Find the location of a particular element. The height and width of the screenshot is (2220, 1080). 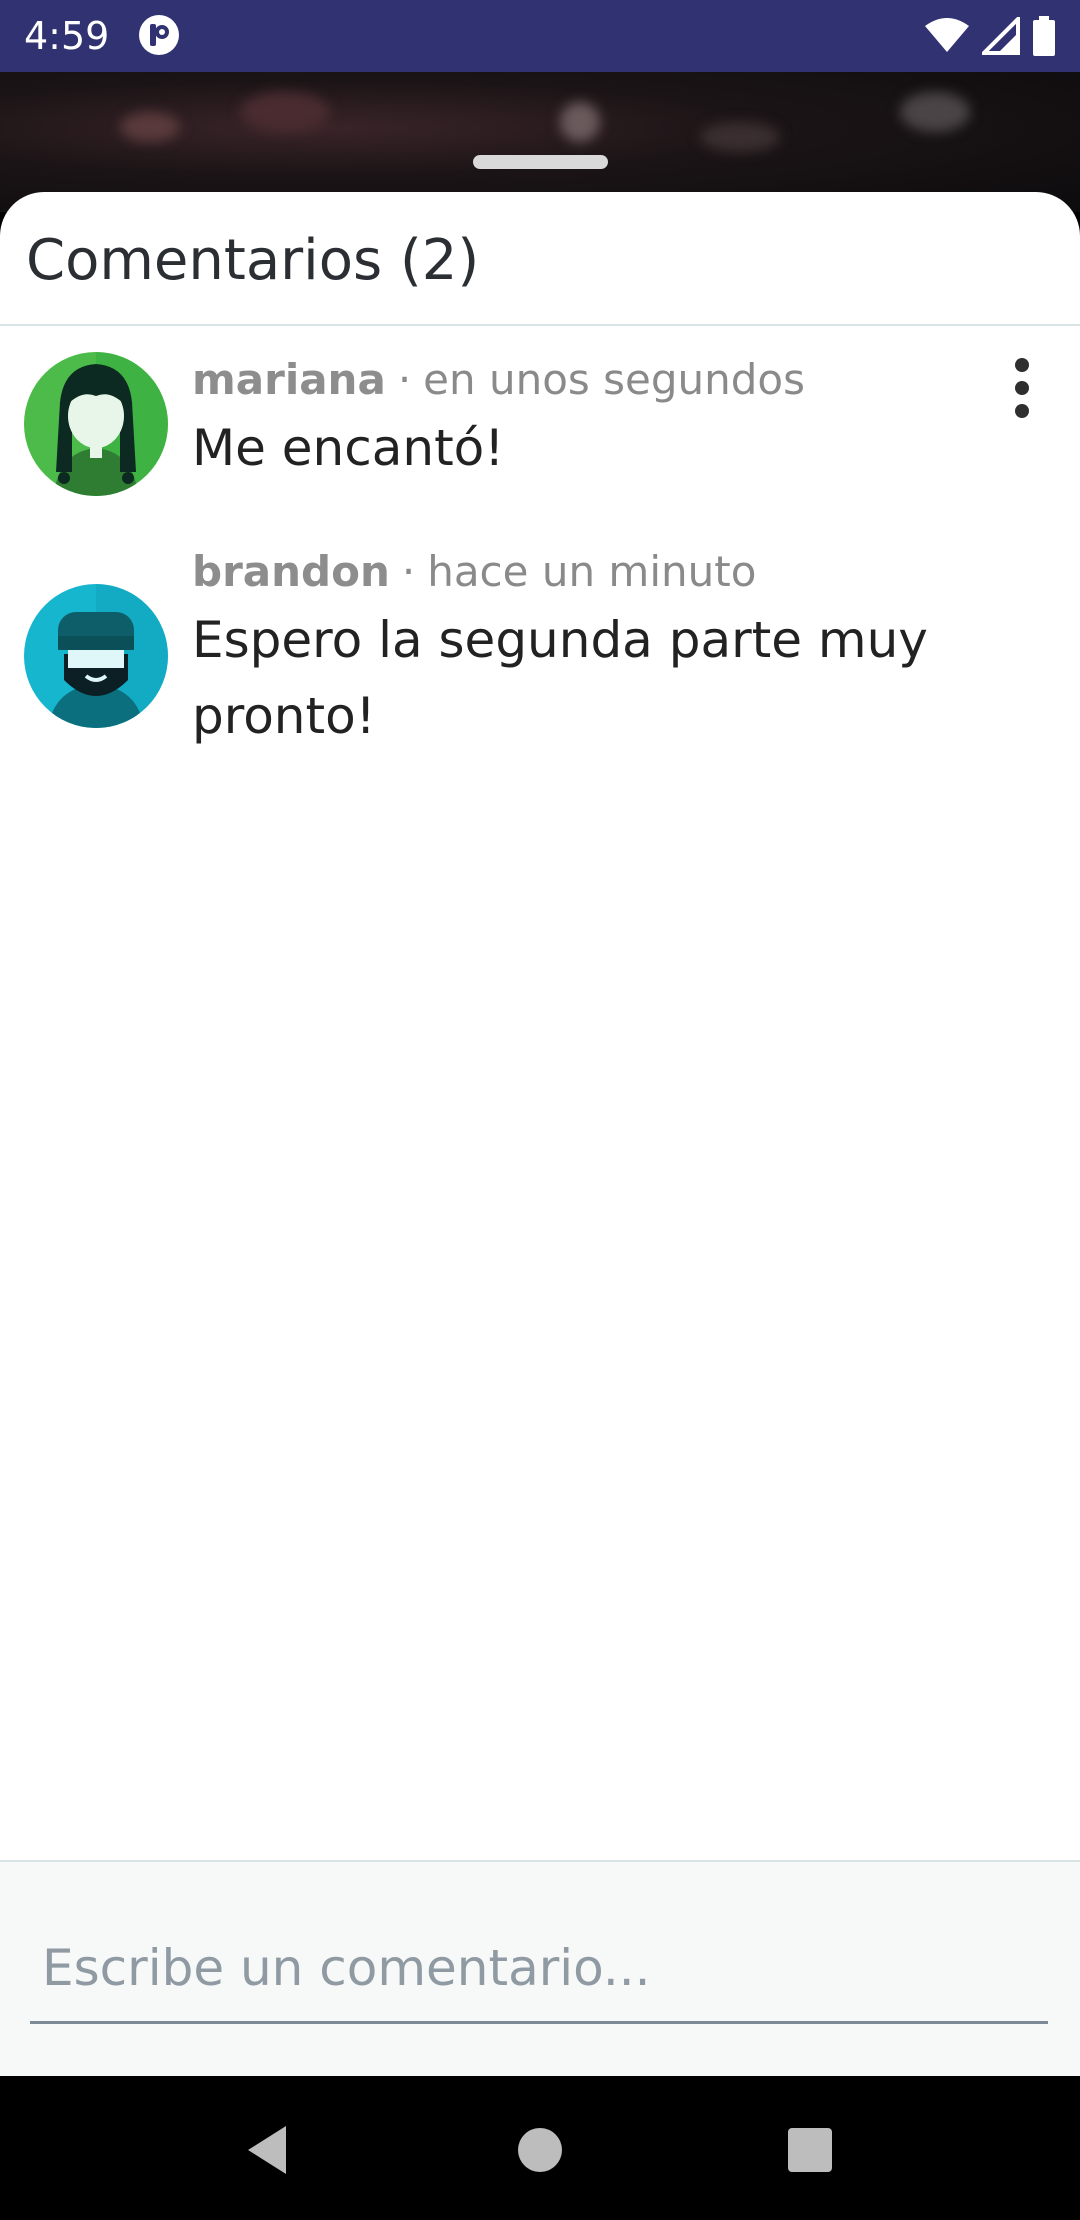

comment-meta: brandon · hace un minuto is located at coordinates (474, 572).